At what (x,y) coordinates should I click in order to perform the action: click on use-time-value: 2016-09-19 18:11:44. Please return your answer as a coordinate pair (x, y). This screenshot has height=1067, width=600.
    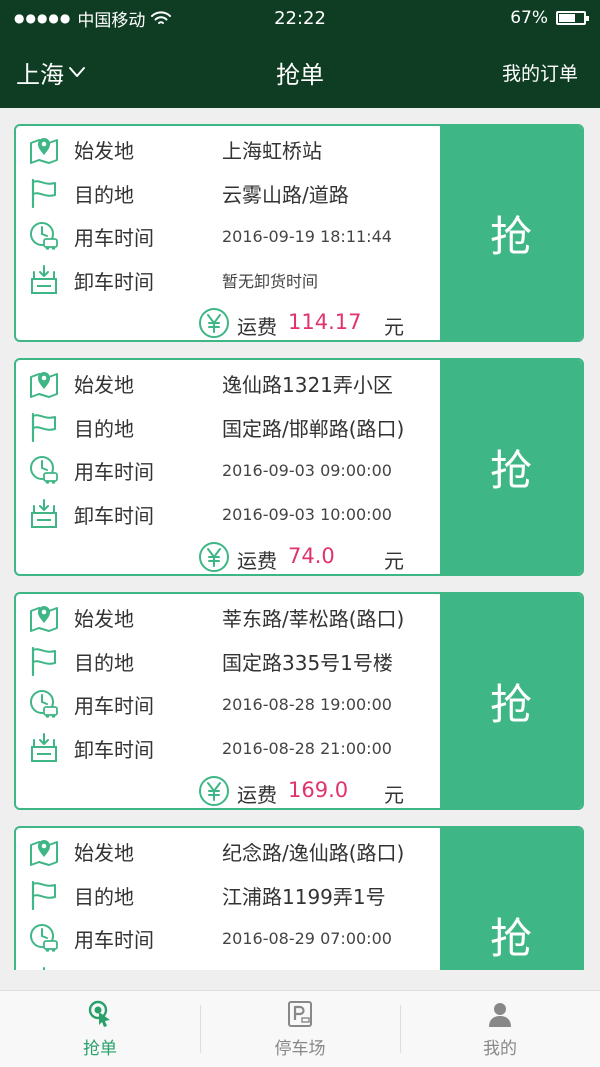
    Looking at the image, I should click on (307, 236).